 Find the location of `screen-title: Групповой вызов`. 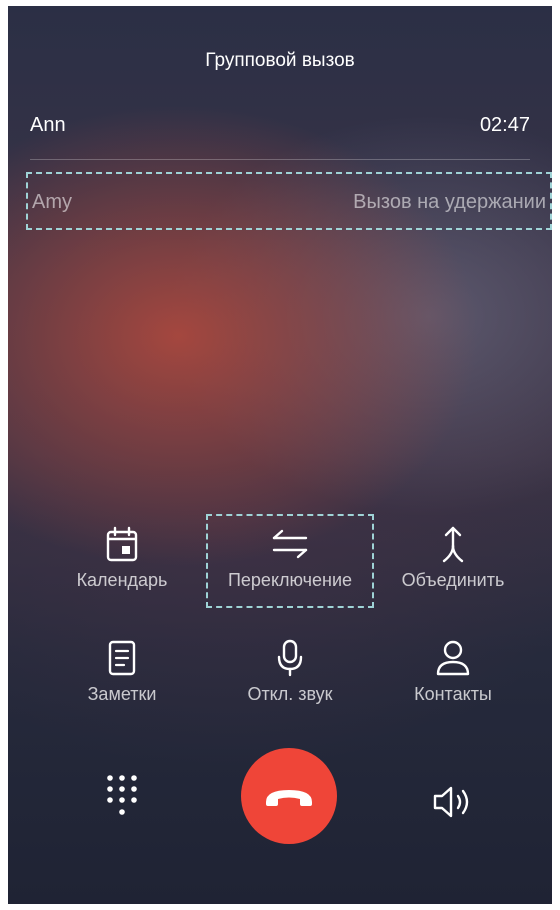

screen-title: Групповой вызов is located at coordinates (280, 60).